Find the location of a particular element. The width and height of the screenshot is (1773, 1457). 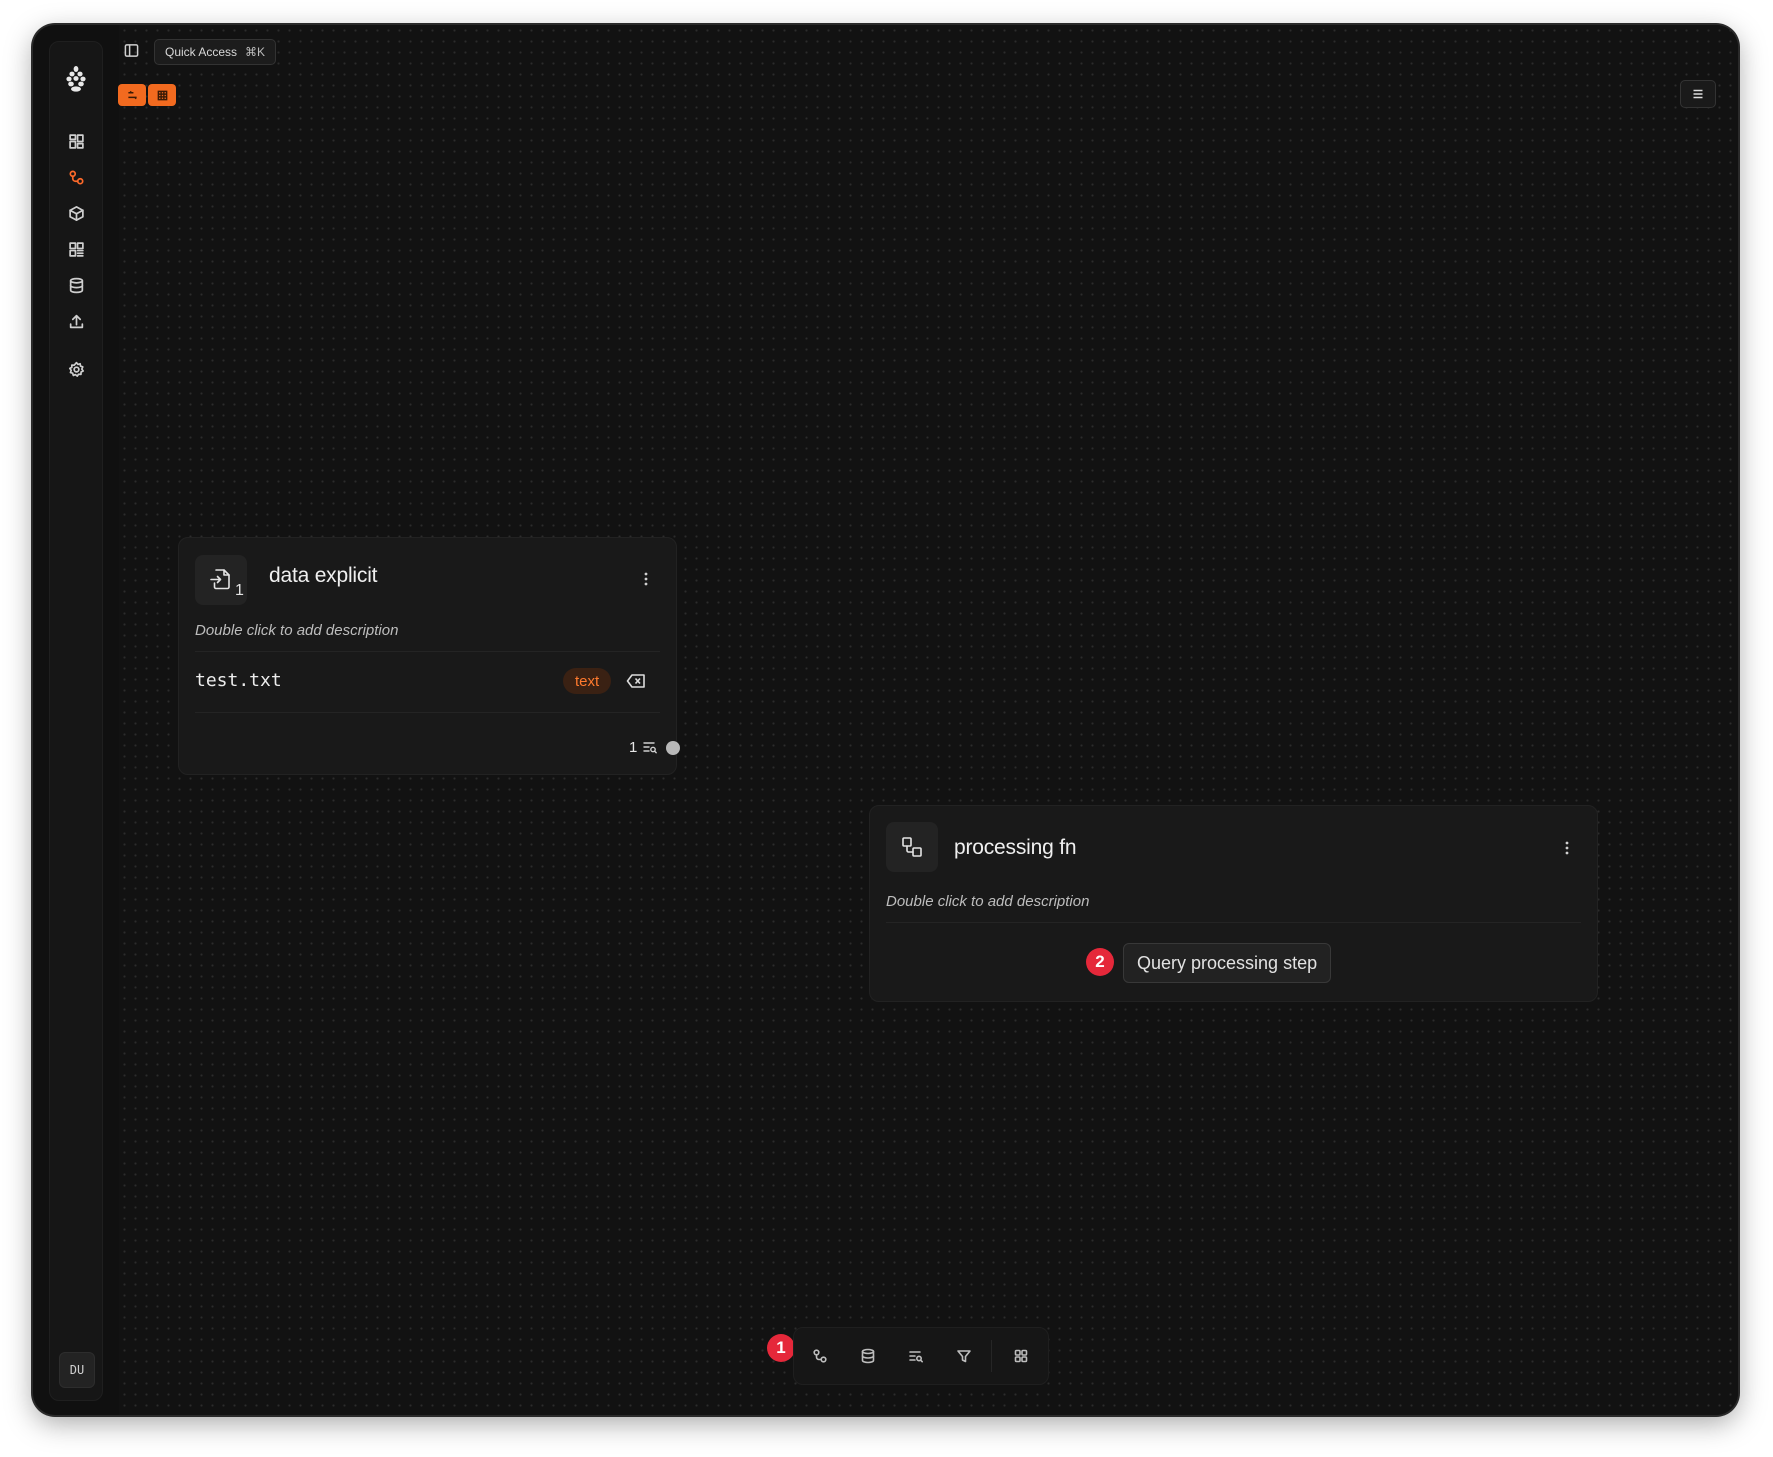

avatar: DU is located at coordinates (77, 1370).